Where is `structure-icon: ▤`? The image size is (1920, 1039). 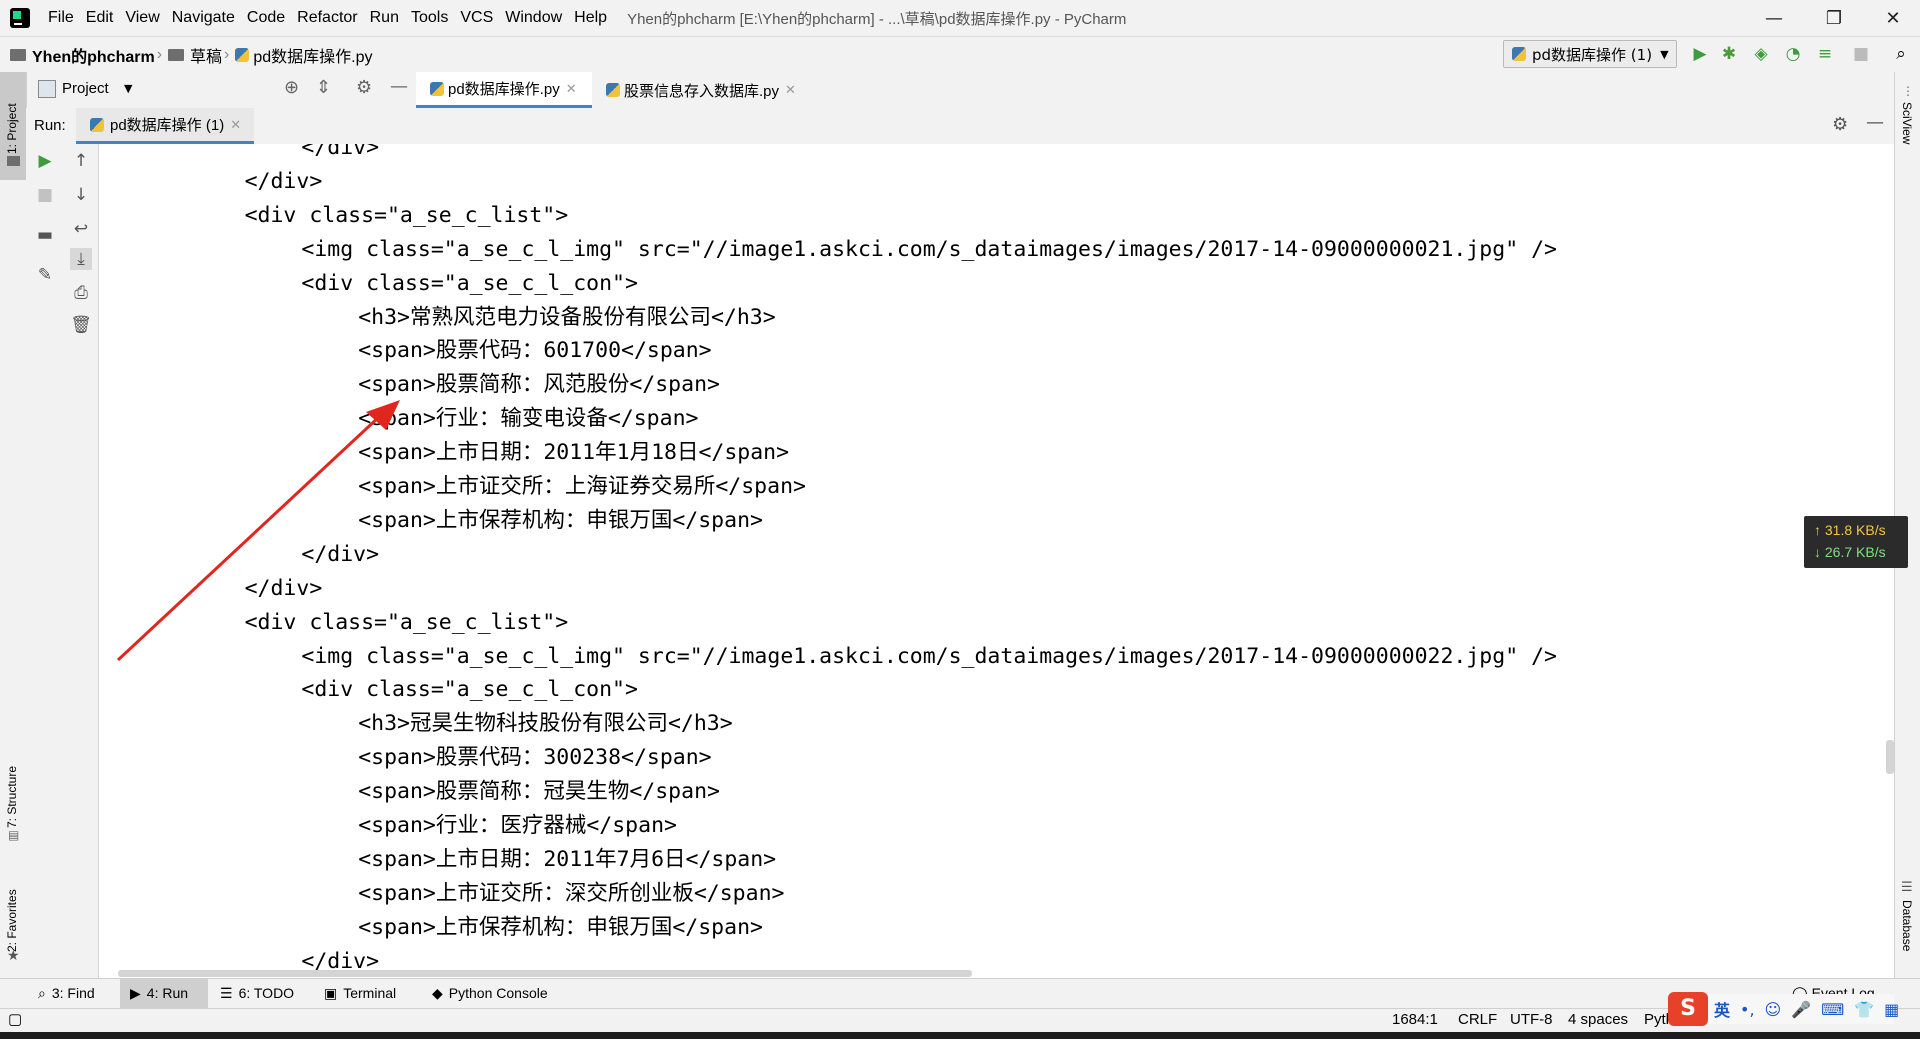 structure-icon: ▤ is located at coordinates (14, 835).